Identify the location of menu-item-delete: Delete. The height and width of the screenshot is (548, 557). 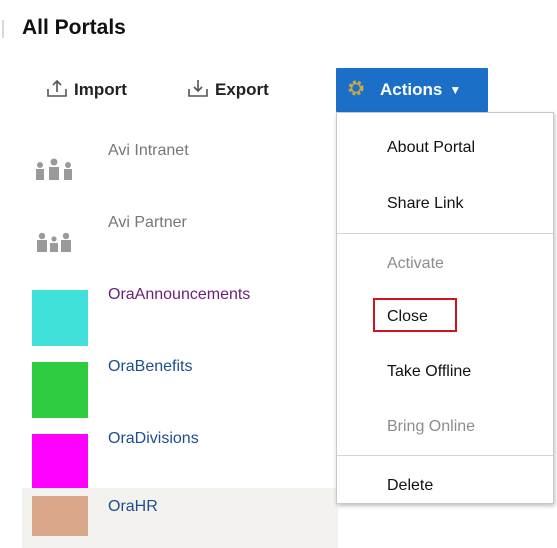
(410, 486).